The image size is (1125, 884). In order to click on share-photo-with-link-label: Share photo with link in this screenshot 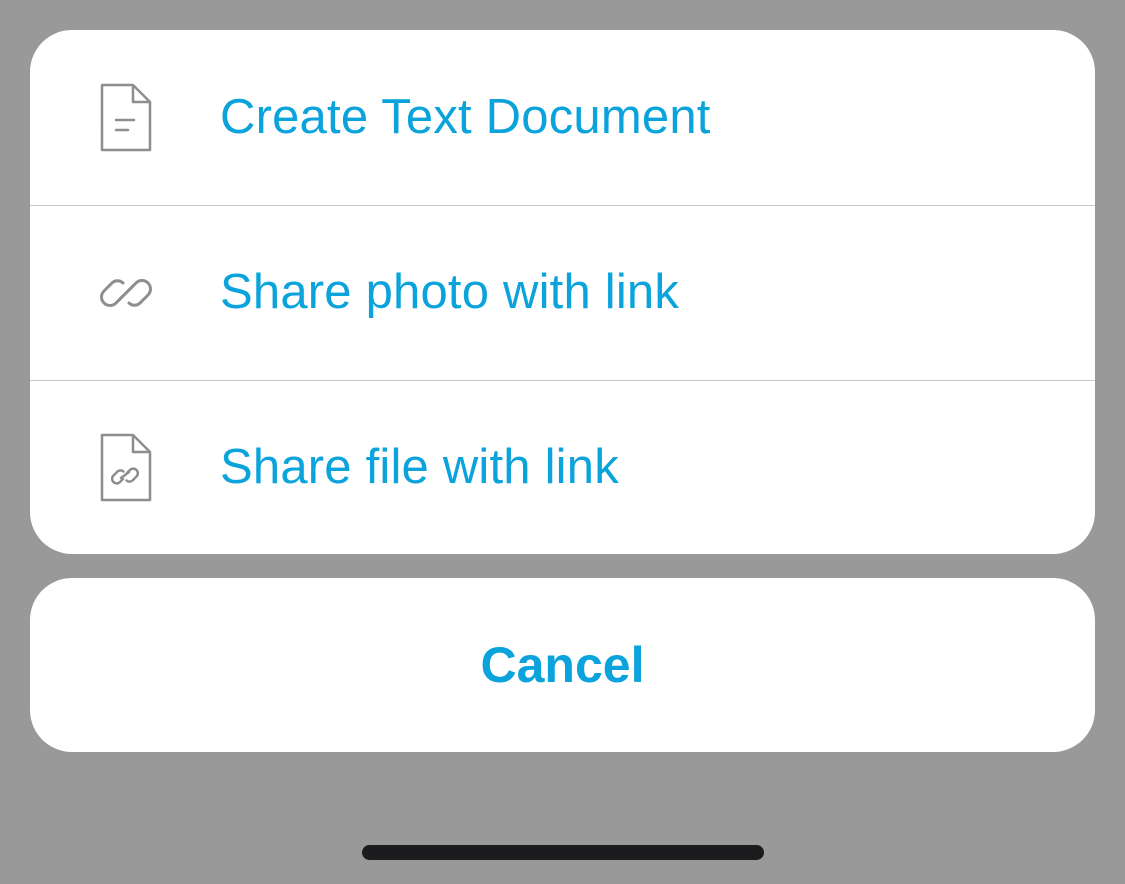, I will do `click(450, 291)`.